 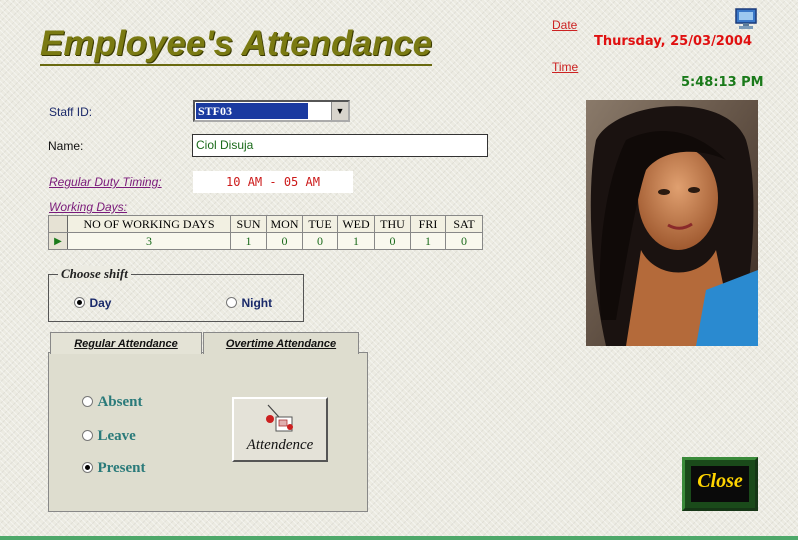 What do you see at coordinates (320, 241) in the screenshot?
I see `cell-tue: 0` at bounding box center [320, 241].